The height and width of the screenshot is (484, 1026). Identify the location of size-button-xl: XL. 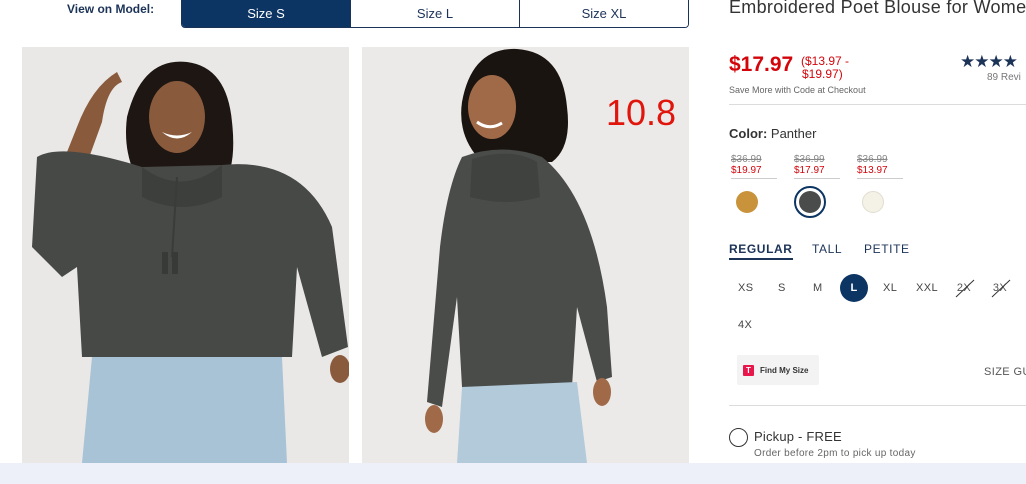
(890, 288).